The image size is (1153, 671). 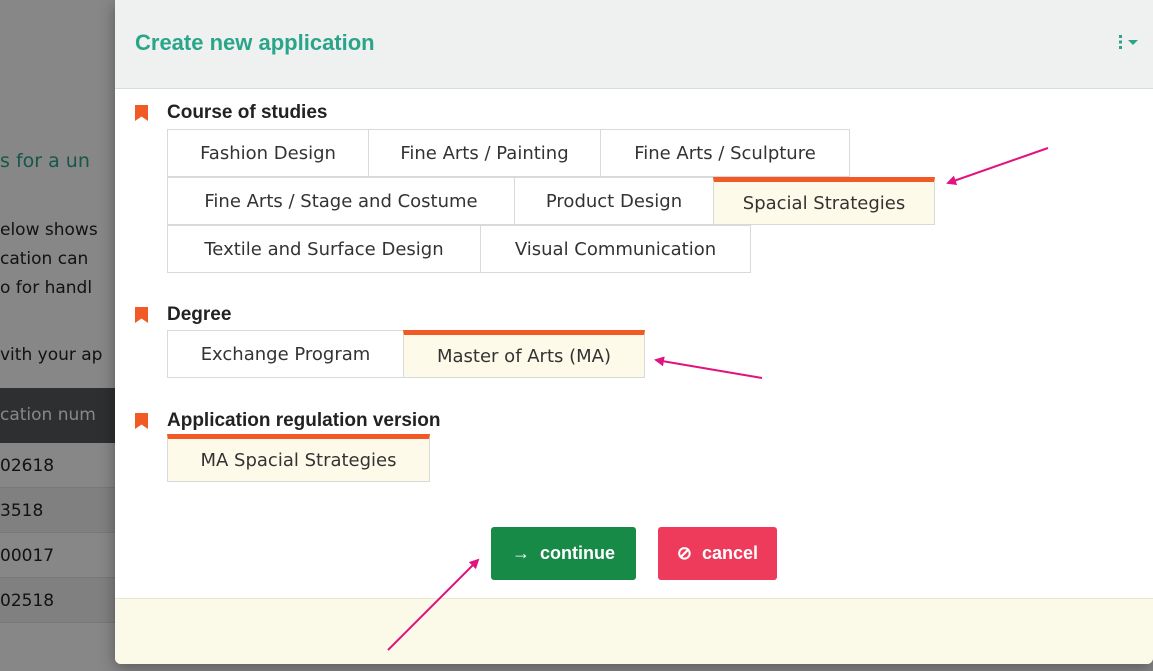 What do you see at coordinates (324, 249) in the screenshot?
I see `option-textile-and-surface-design: Textile and Surface Design` at bounding box center [324, 249].